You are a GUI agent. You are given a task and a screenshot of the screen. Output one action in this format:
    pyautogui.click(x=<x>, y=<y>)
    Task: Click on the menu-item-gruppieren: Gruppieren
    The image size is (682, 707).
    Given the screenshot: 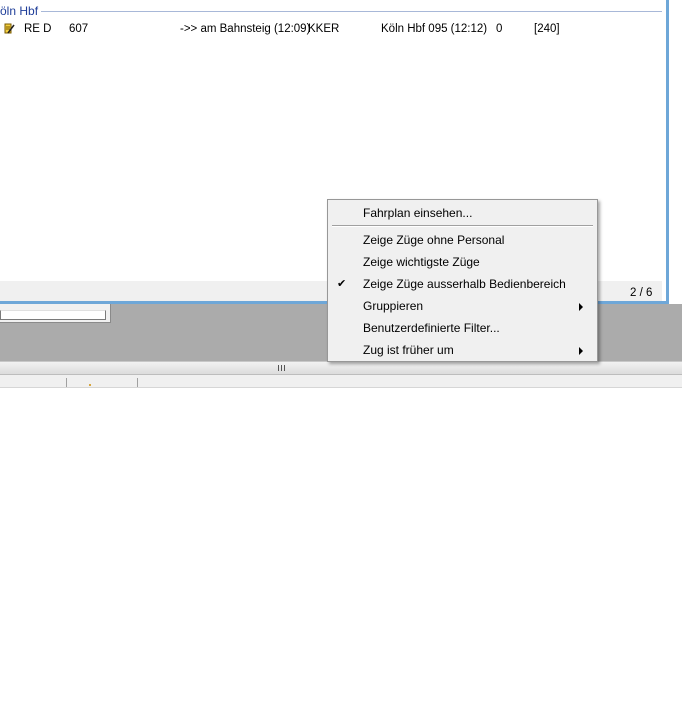 What is the action you would take?
    pyautogui.click(x=462, y=306)
    